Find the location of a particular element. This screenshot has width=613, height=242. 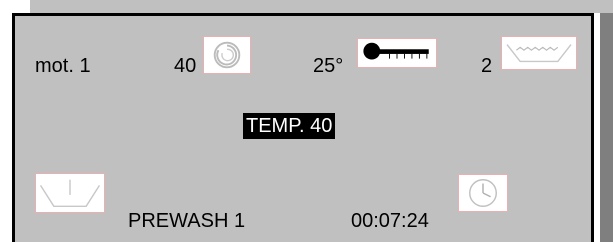

temperature-value: 25° is located at coordinates (328, 66).